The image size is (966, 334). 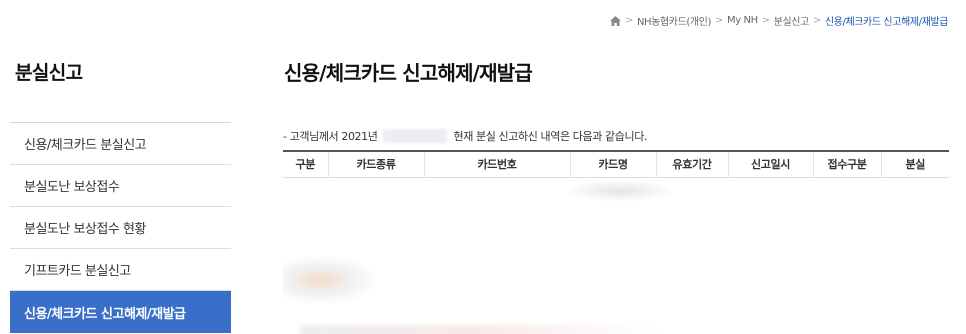 I want to click on breadcrumb-item-lost-report: 분실신고, so click(x=792, y=20).